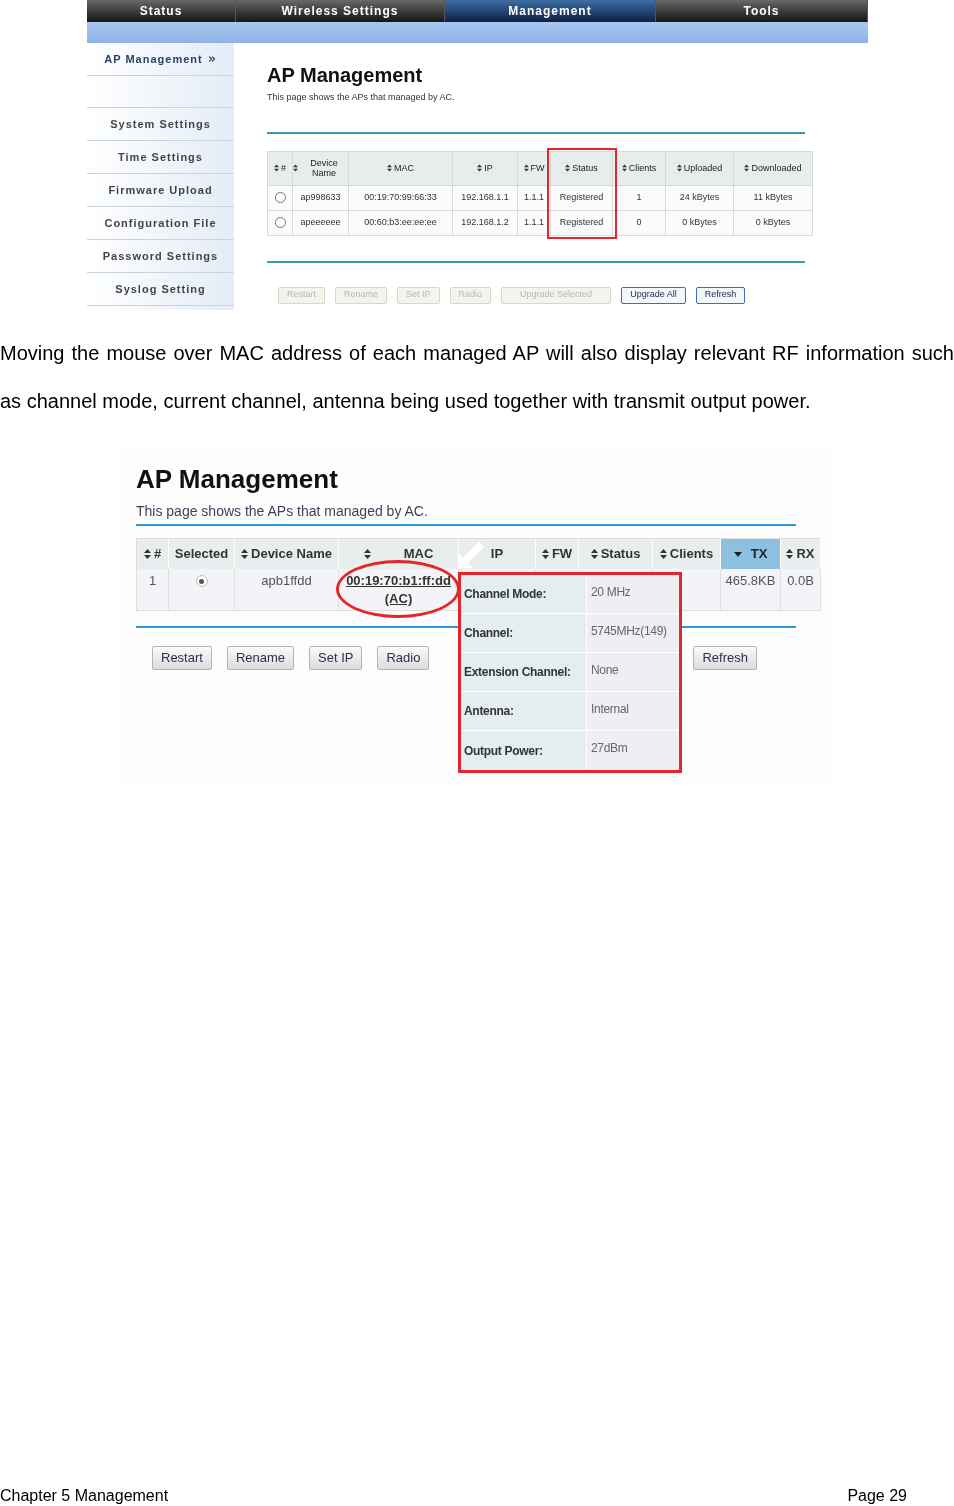  I want to click on double-chevron-icon, so click(211, 59).